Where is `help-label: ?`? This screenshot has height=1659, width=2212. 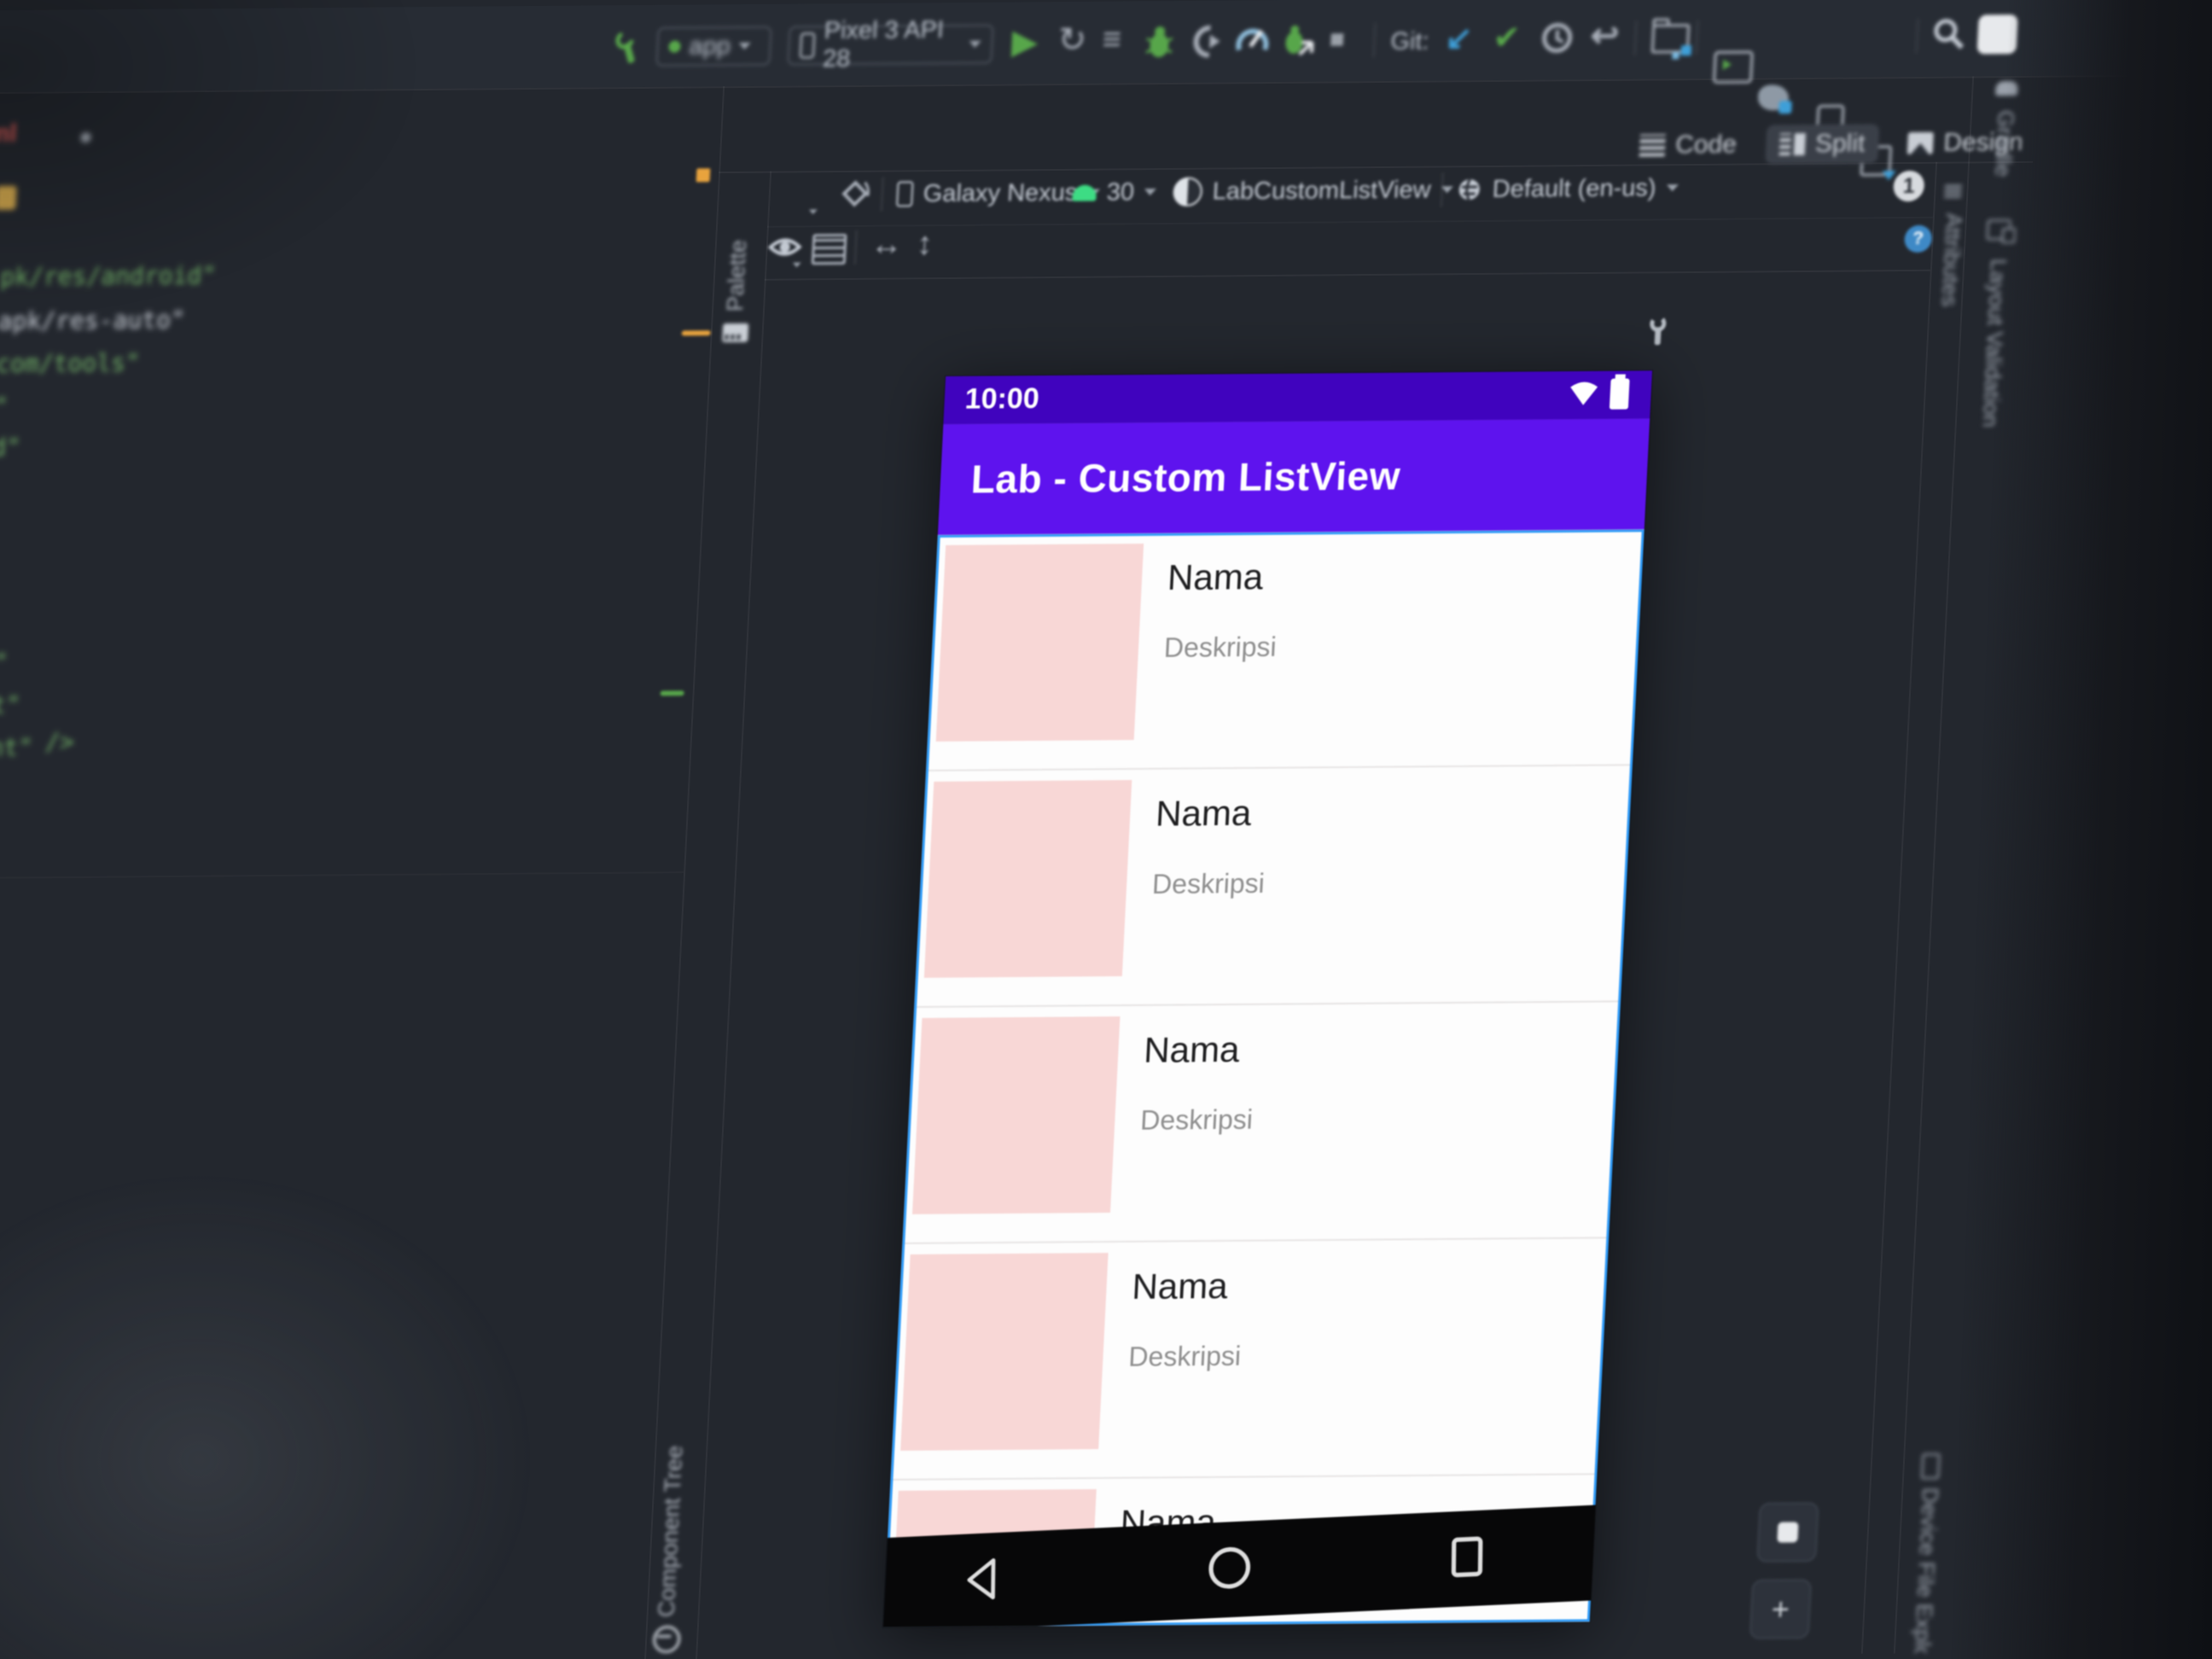 help-label: ? is located at coordinates (1918, 238).